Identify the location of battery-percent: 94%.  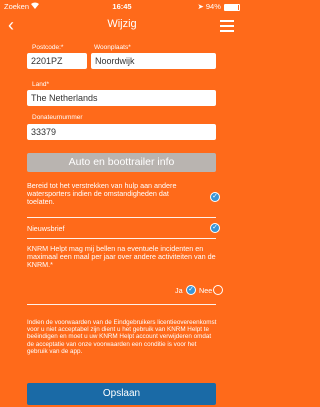
(213, 6).